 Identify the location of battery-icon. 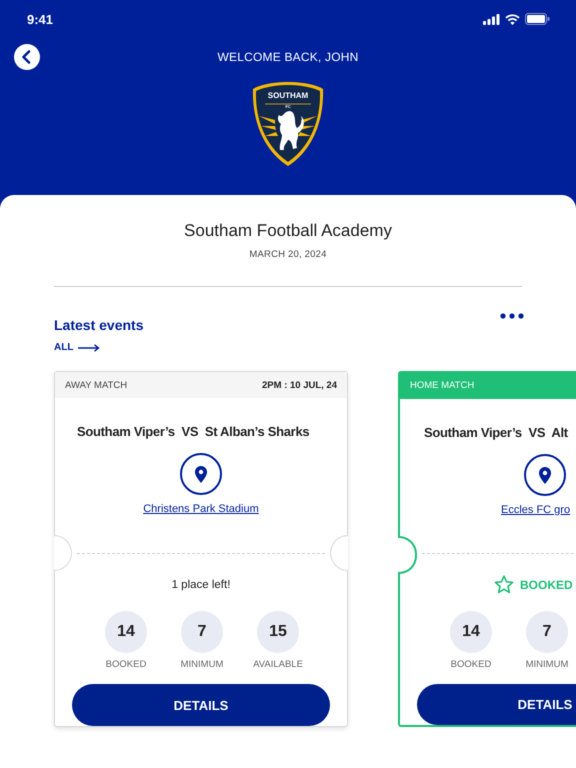
(537, 19).